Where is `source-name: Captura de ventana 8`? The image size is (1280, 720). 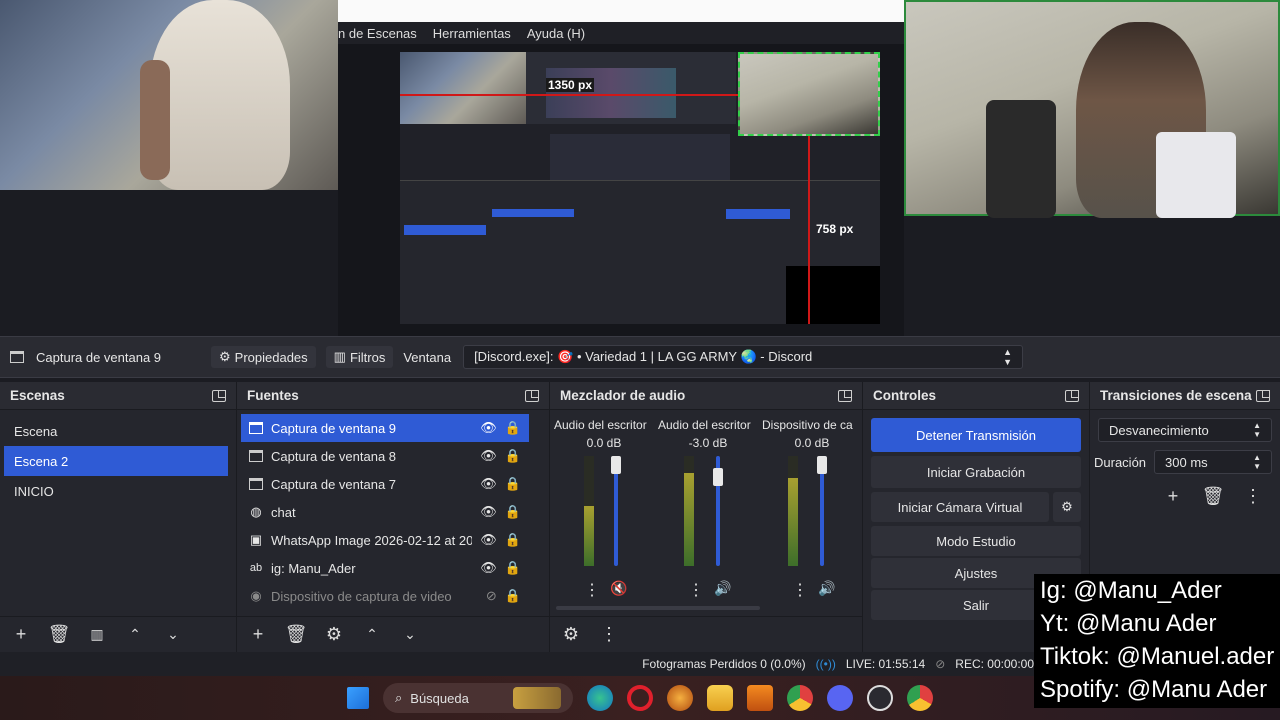
source-name: Captura de ventana 8 is located at coordinates (334, 456).